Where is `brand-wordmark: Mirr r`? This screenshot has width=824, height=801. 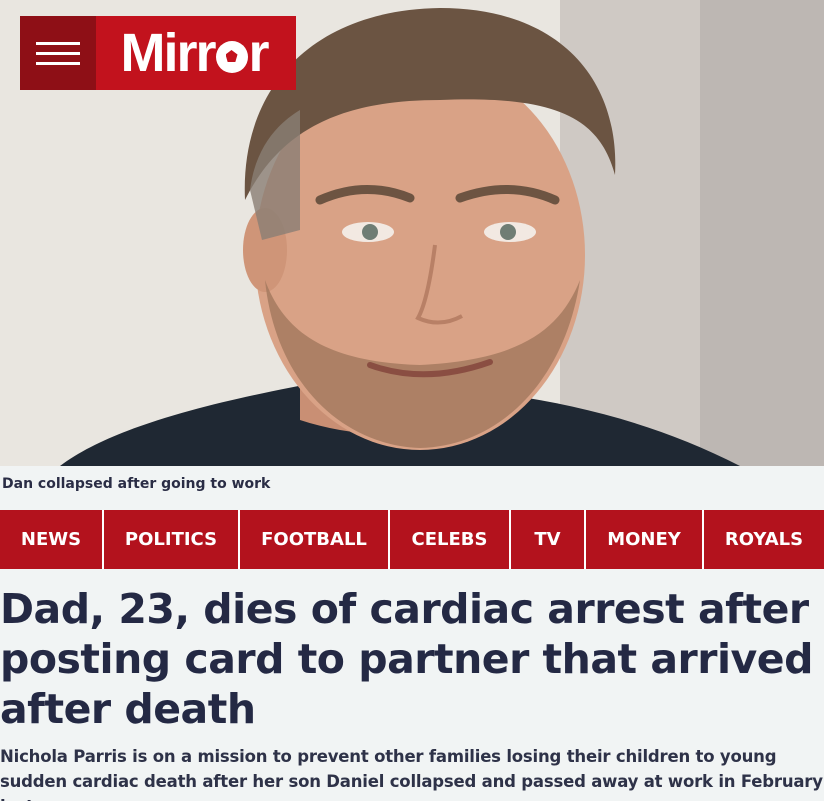 brand-wordmark: Mirr r is located at coordinates (196, 53).